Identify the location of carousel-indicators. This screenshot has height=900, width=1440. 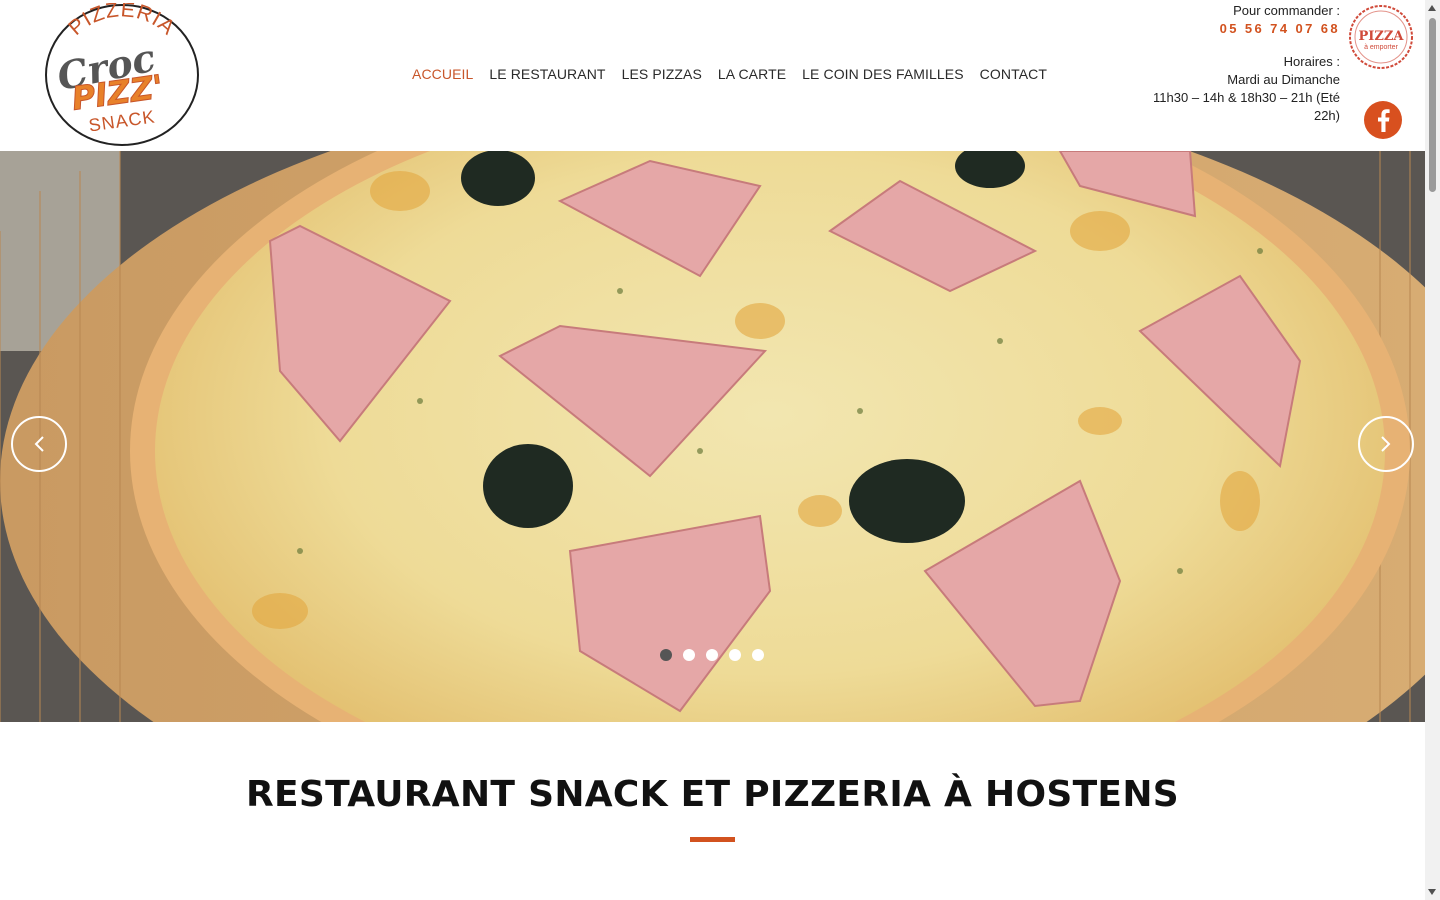
(712, 655).